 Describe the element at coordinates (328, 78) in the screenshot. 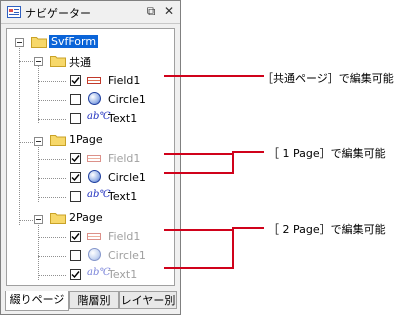

I see `callout-common: ［共通ページ］で編集可能` at that location.